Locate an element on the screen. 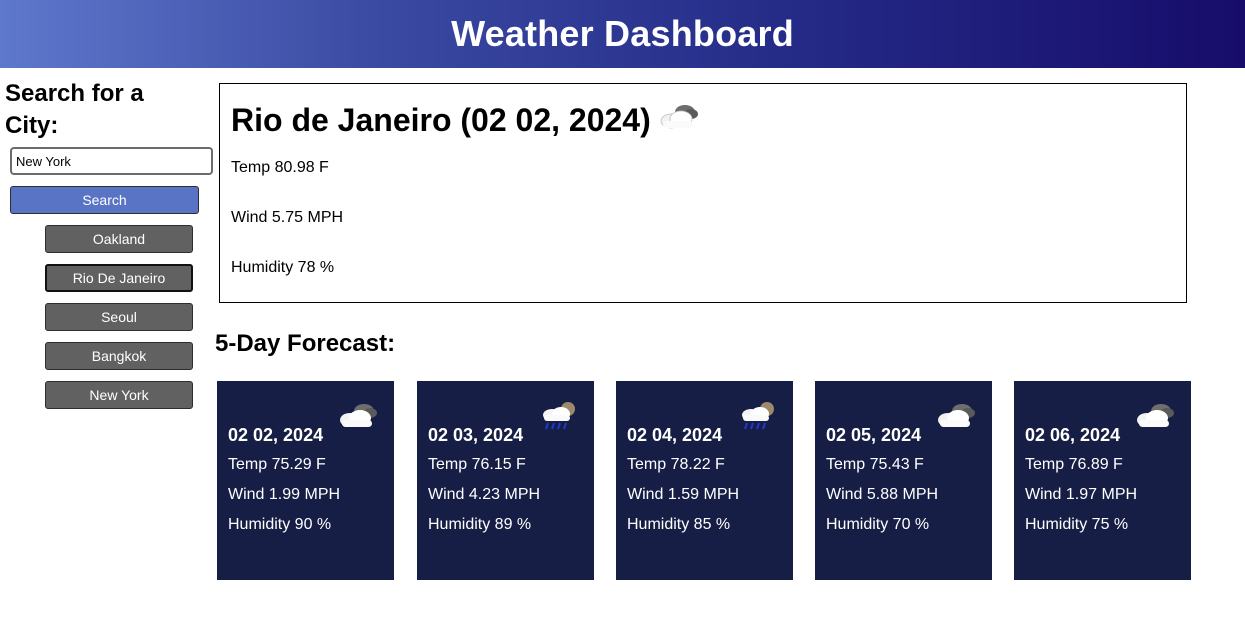 The height and width of the screenshot is (623, 1245). forecast-humidity: Humidity 85 % is located at coordinates (679, 524).